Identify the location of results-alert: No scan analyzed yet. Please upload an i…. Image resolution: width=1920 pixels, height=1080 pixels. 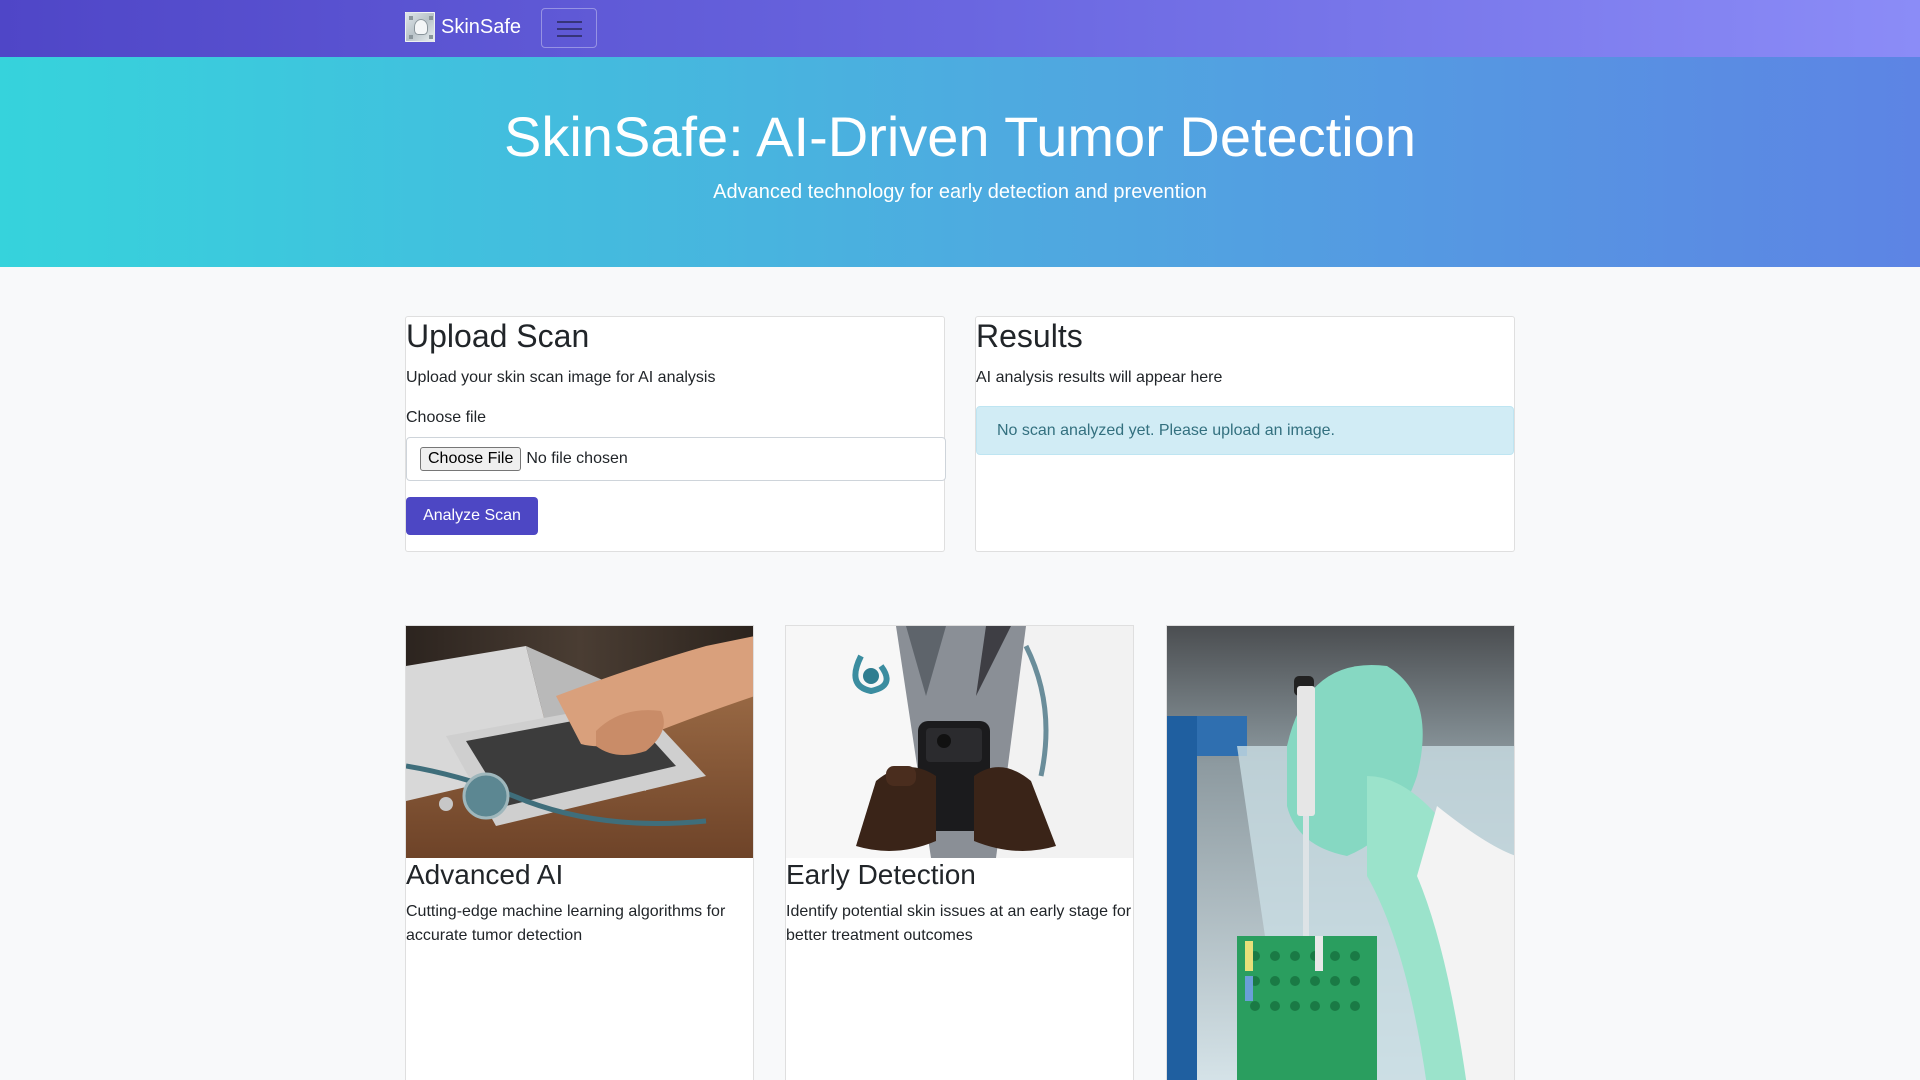
(1245, 430).